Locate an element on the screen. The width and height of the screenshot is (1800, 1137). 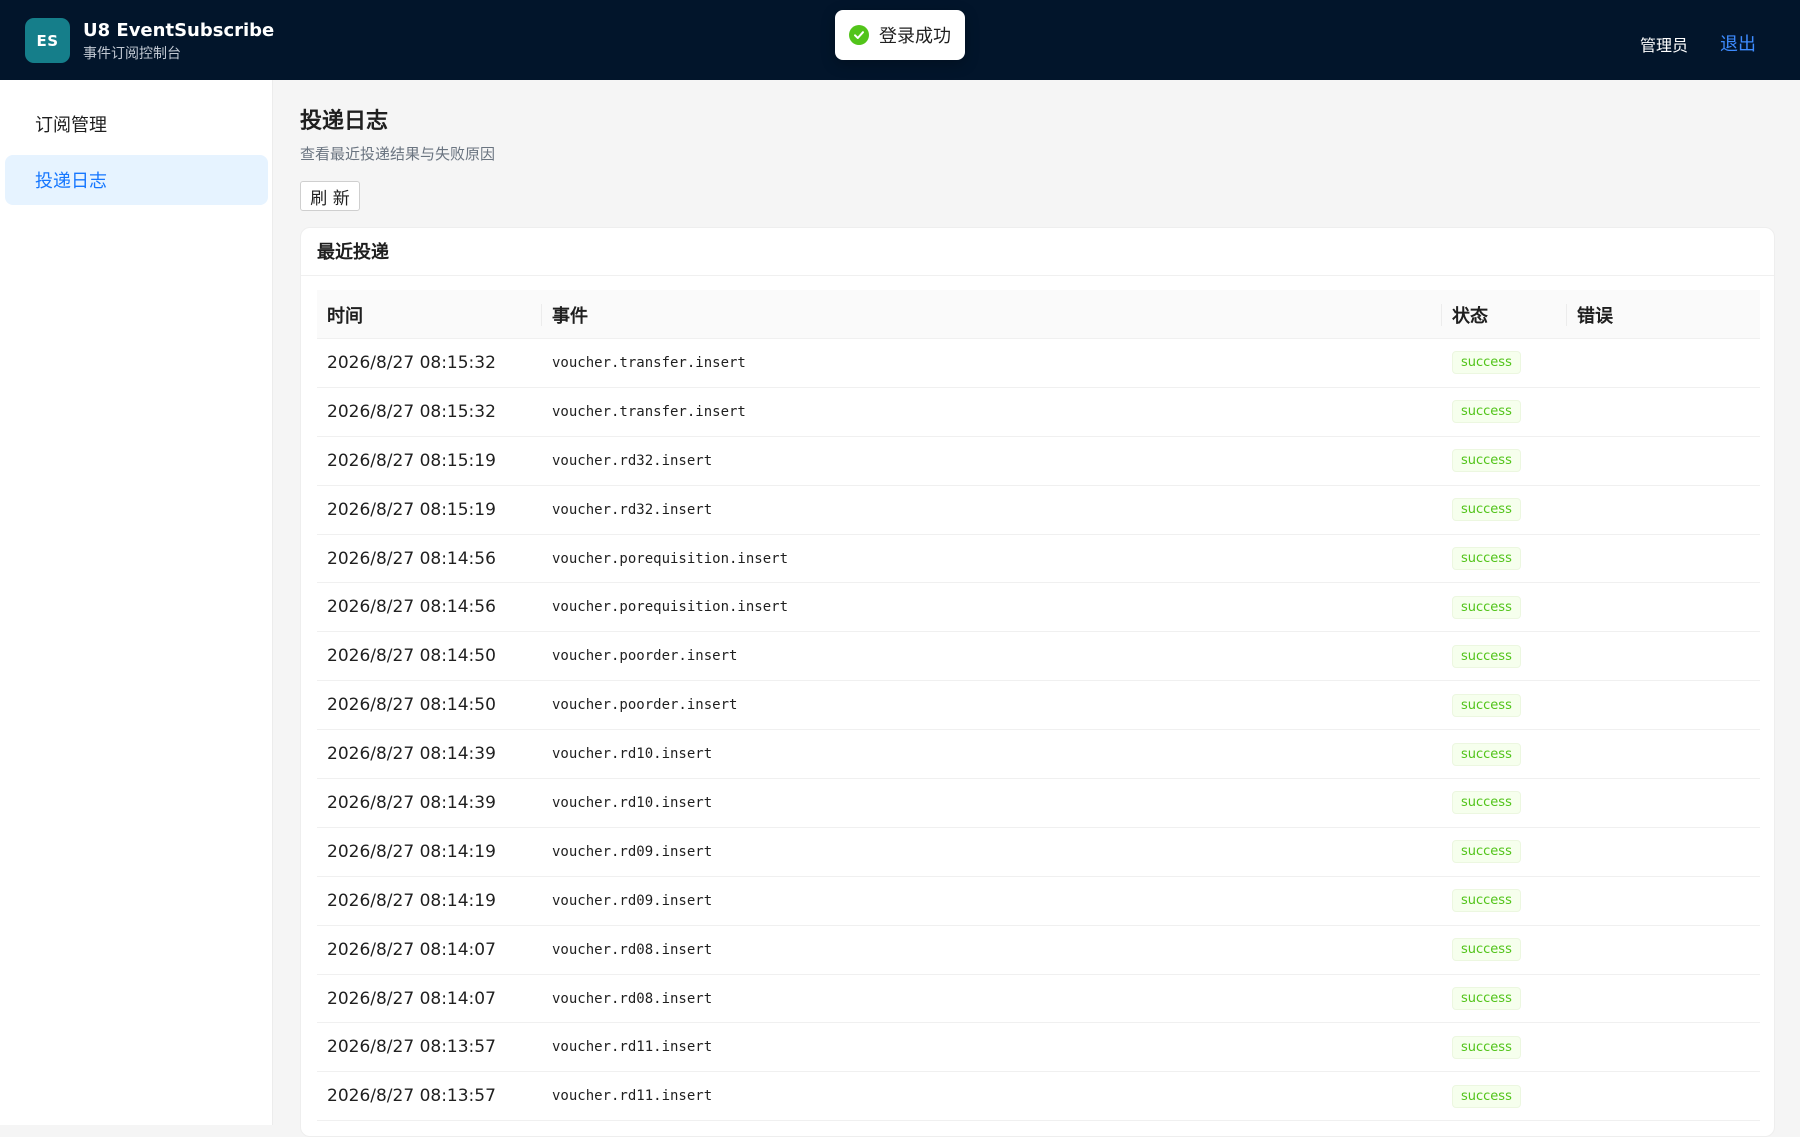
cell-event: voucher.transfer.insert is located at coordinates (649, 411).